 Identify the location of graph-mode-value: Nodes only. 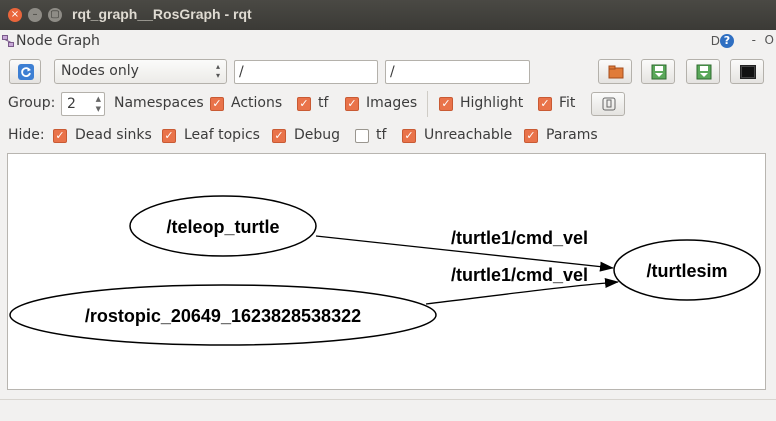
(100, 71).